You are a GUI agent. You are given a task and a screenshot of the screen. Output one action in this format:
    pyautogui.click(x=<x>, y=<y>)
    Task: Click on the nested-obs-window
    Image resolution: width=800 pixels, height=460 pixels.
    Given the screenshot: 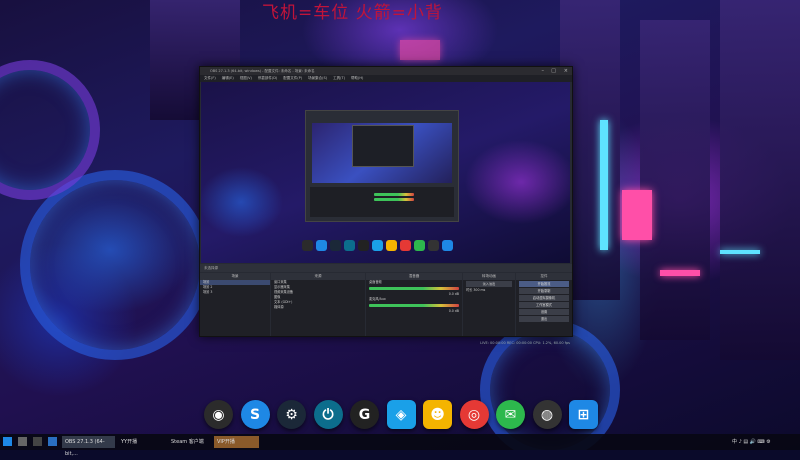 What is the action you would take?
    pyautogui.click(x=382, y=166)
    